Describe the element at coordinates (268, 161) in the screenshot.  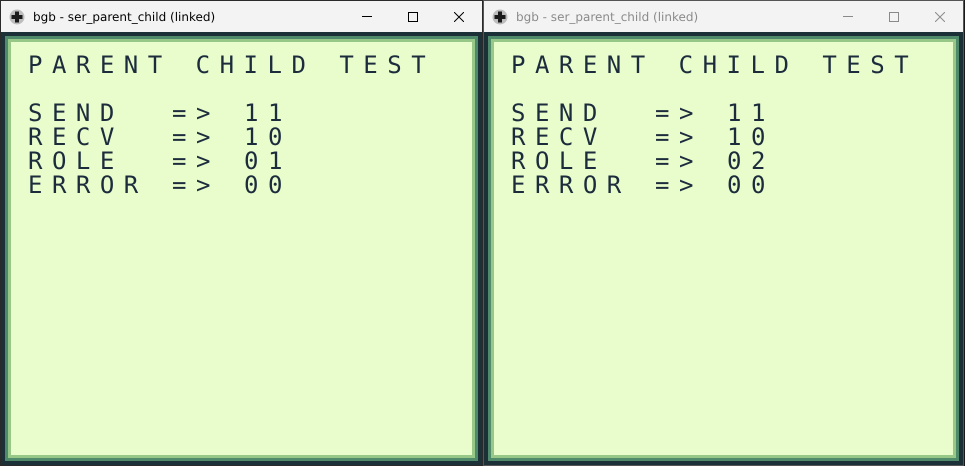
I see `stat-value: 01` at that location.